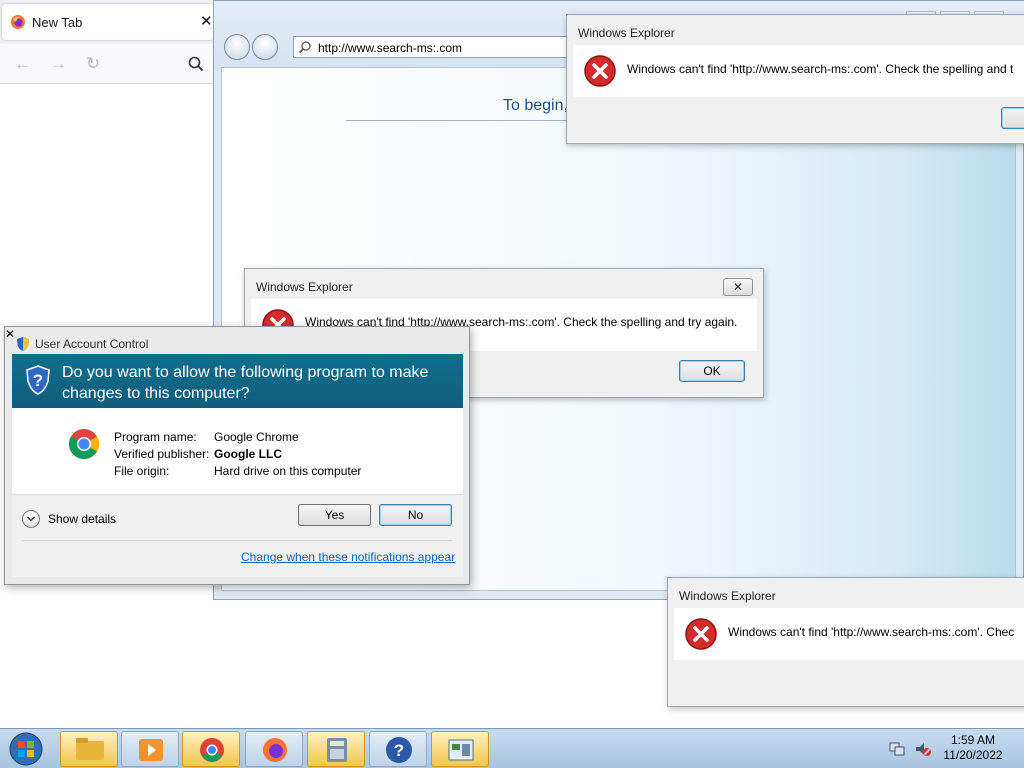 The width and height of the screenshot is (1024, 768). I want to click on ok-button, so click(1012, 118).